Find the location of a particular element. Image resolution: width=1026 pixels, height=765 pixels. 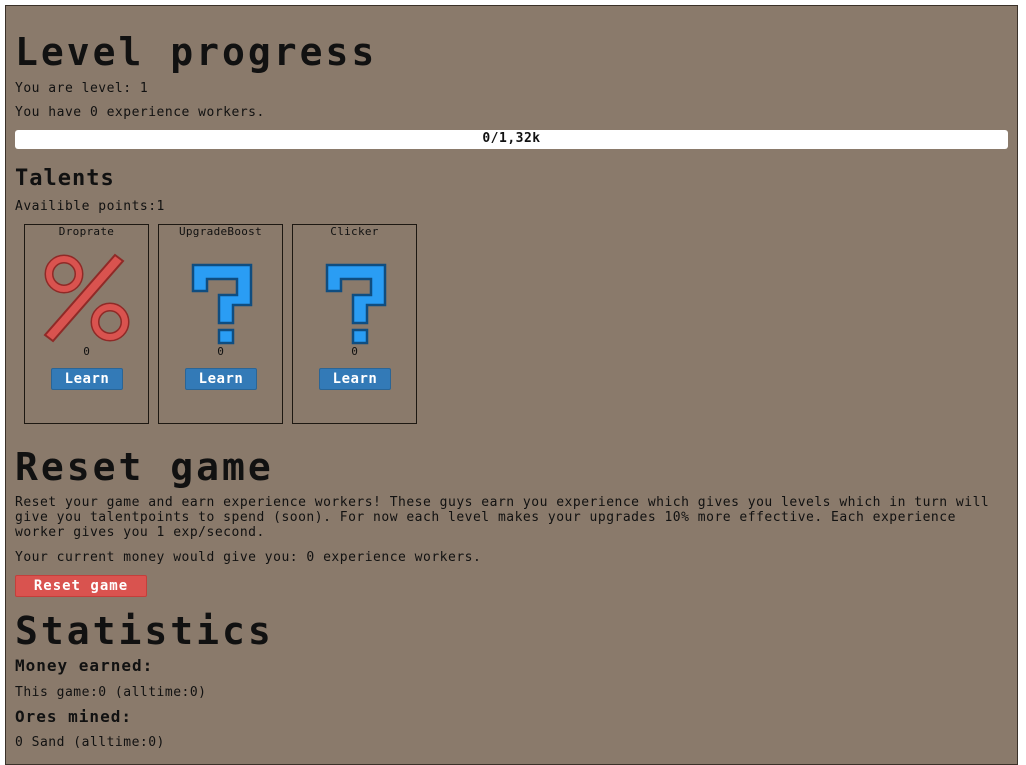

ores-mined-heading: Ores mined: is located at coordinates (73, 716).